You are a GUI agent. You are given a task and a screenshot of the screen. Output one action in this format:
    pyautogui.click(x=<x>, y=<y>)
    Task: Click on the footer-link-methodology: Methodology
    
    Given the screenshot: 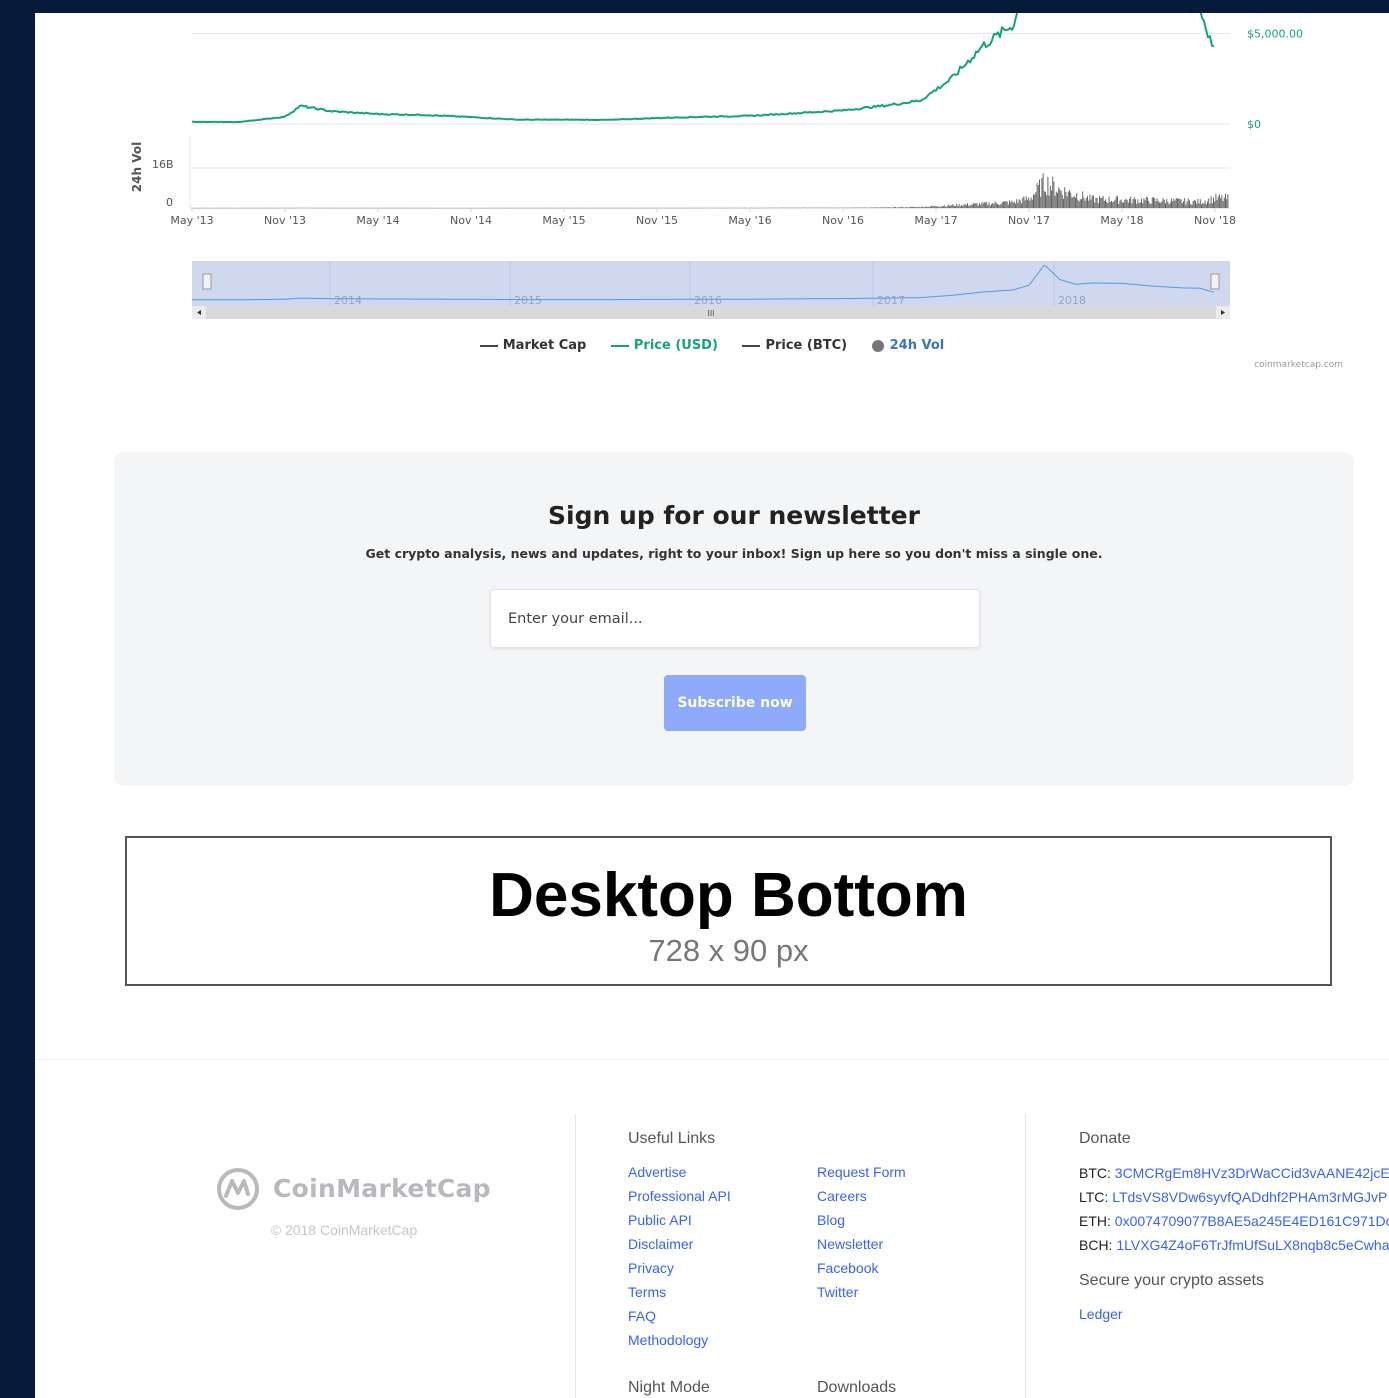 What is the action you would take?
    pyautogui.click(x=668, y=1340)
    